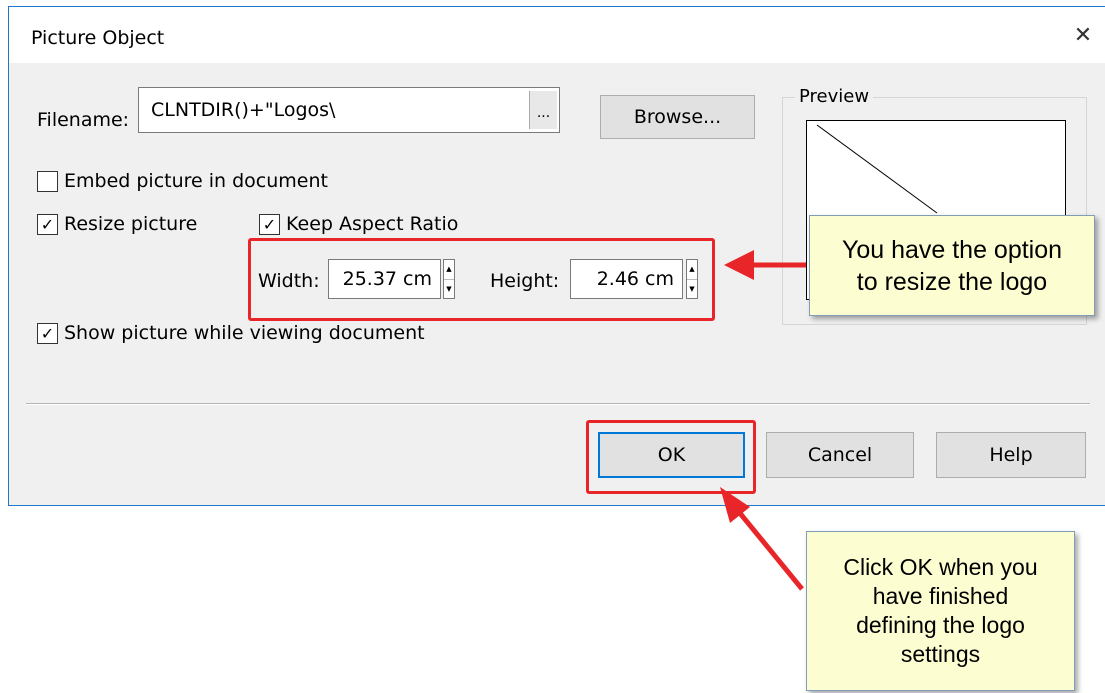  I want to click on help-button: Help, so click(1011, 455).